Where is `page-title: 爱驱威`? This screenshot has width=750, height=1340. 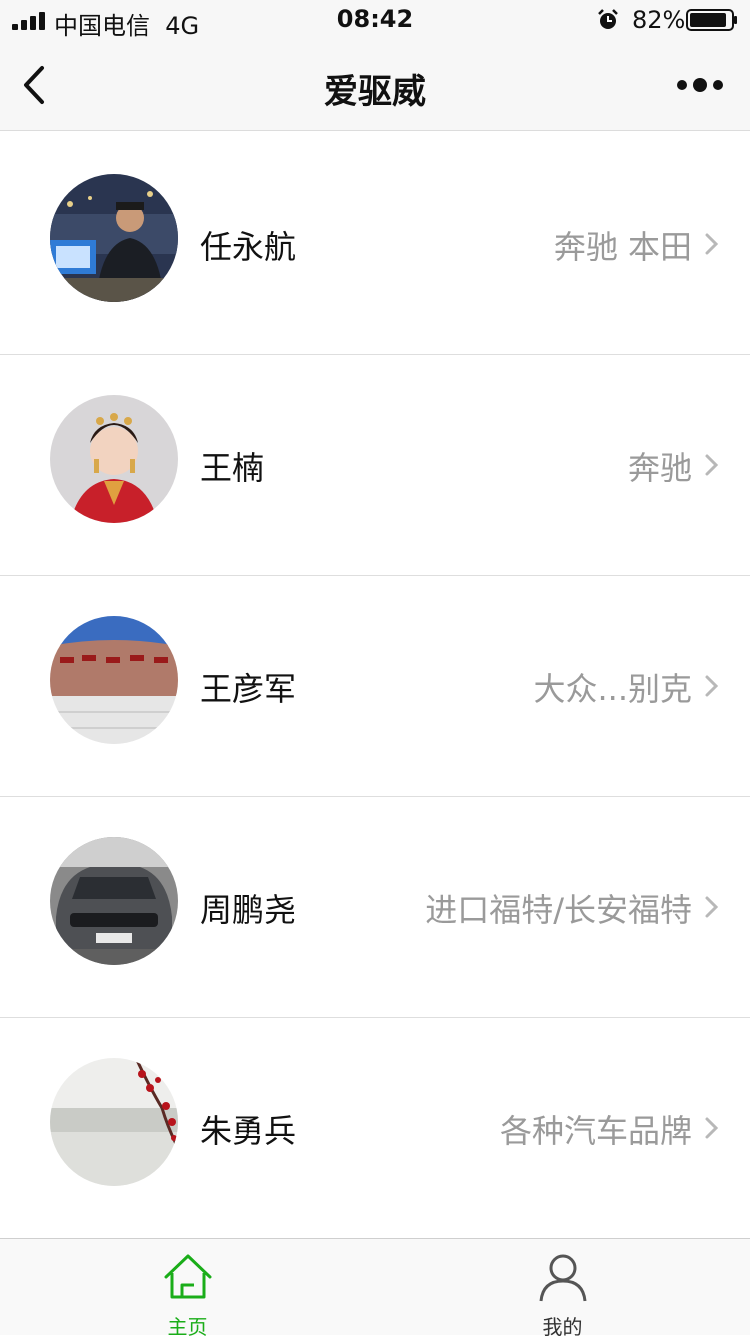
page-title: 爱驱威 is located at coordinates (375, 92).